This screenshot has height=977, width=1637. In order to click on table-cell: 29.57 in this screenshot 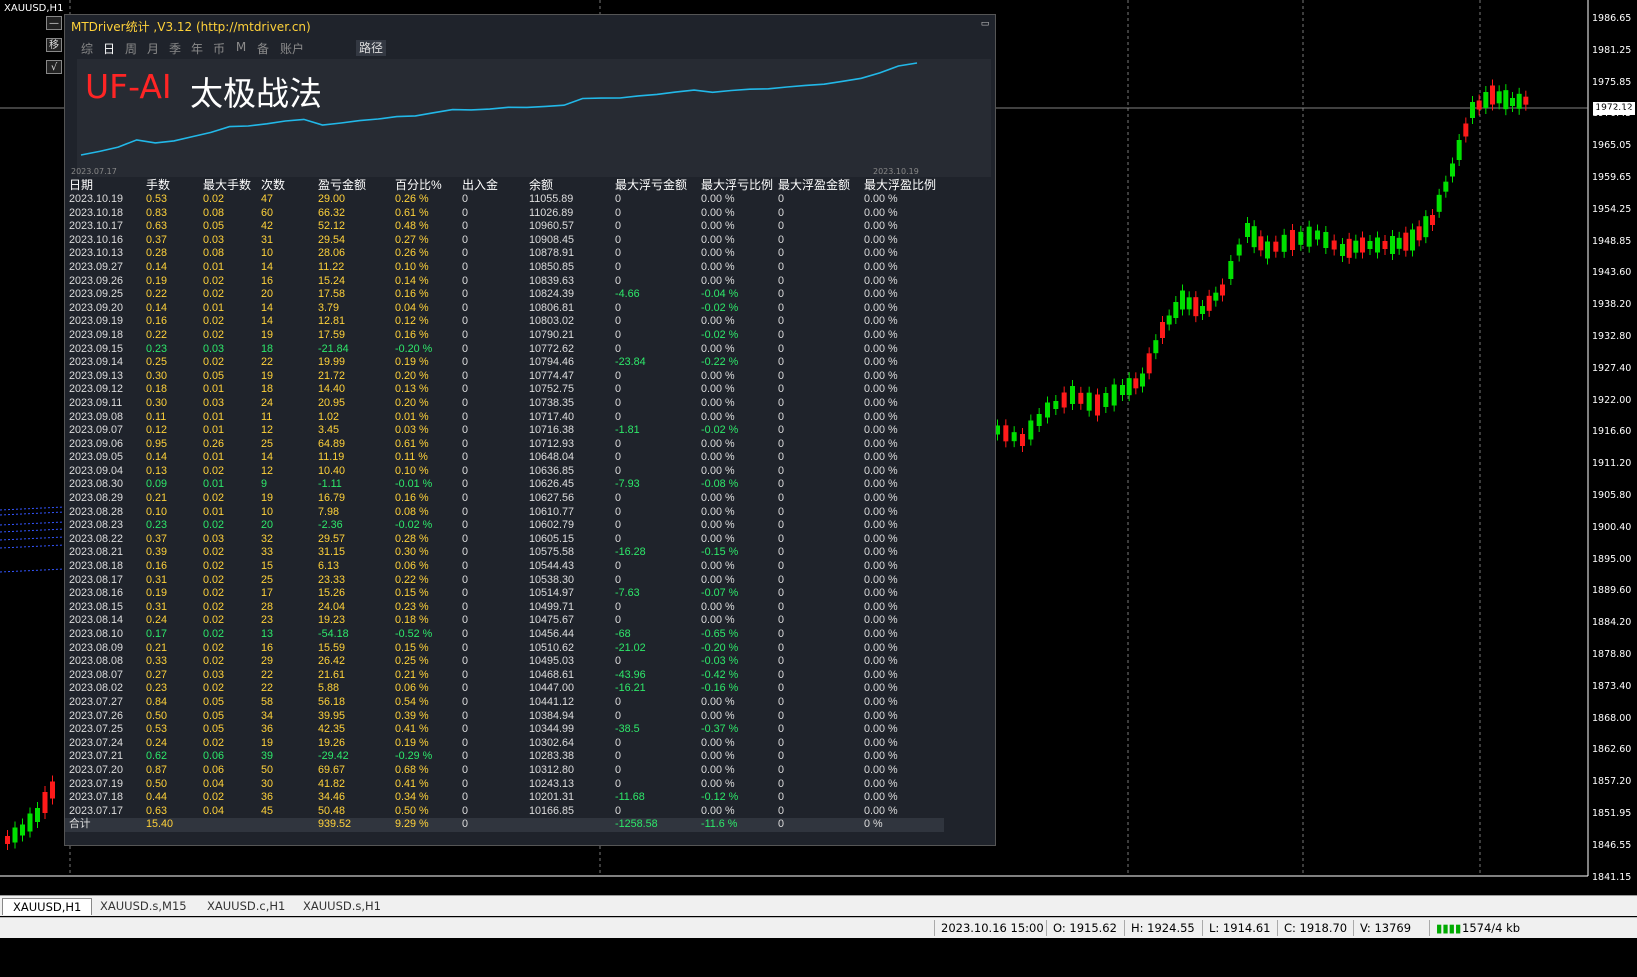, I will do `click(332, 538)`.